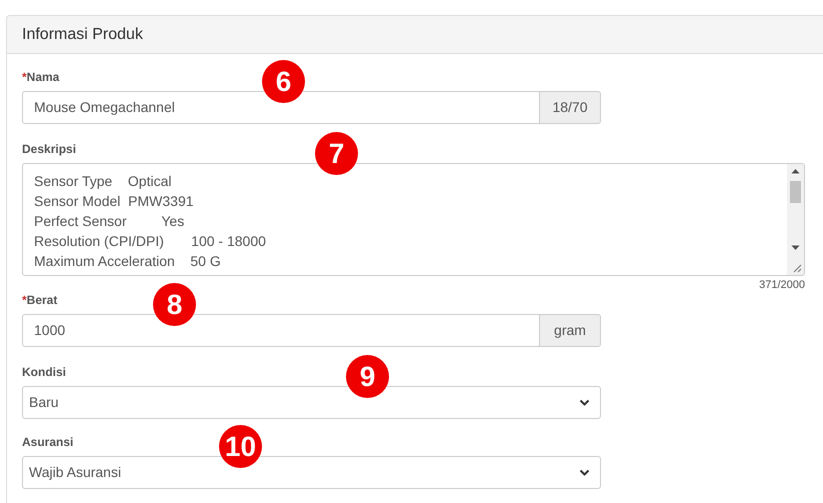 This screenshot has width=823, height=503. Describe the element at coordinates (570, 107) in the screenshot. I see `input-addon: 18/70` at that location.